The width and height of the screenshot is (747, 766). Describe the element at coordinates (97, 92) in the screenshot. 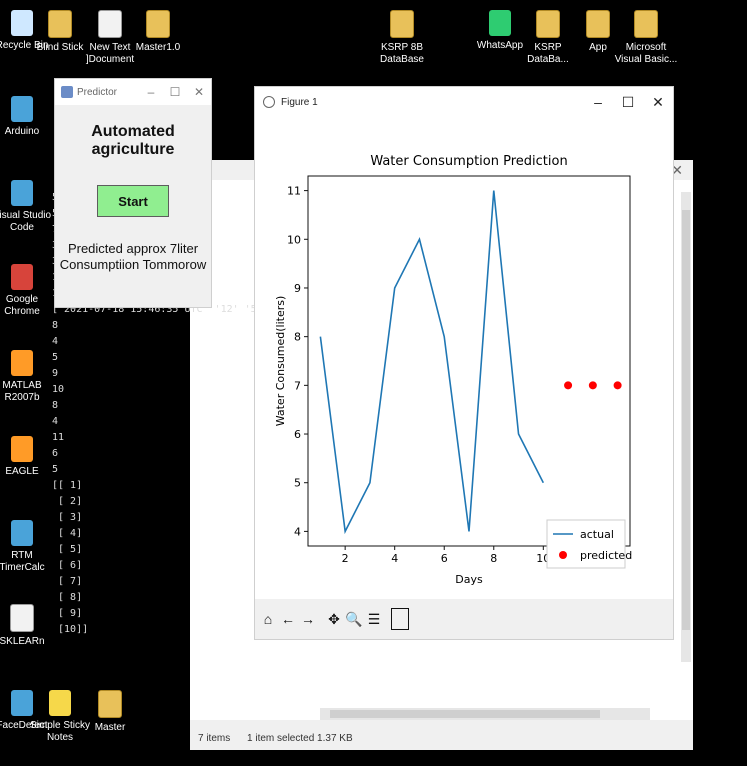

I see `predictor-title: Predictor` at that location.